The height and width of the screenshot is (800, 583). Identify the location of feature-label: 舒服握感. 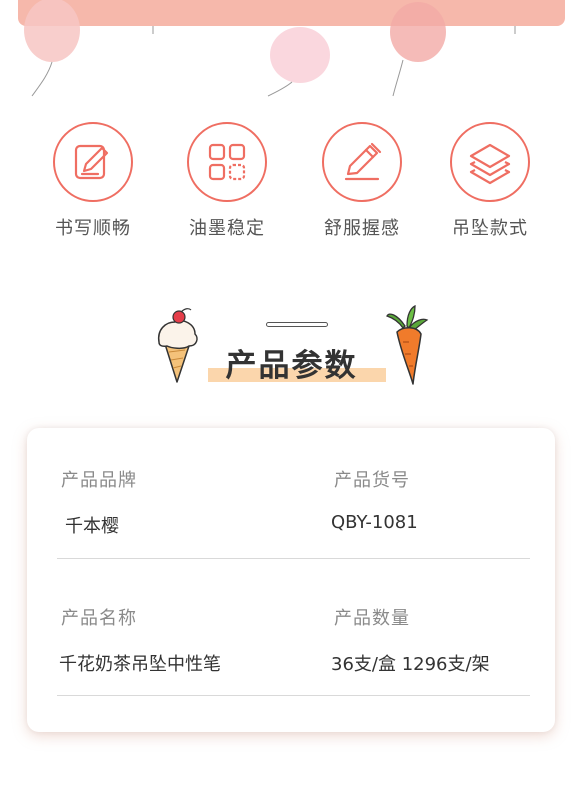
(362, 228).